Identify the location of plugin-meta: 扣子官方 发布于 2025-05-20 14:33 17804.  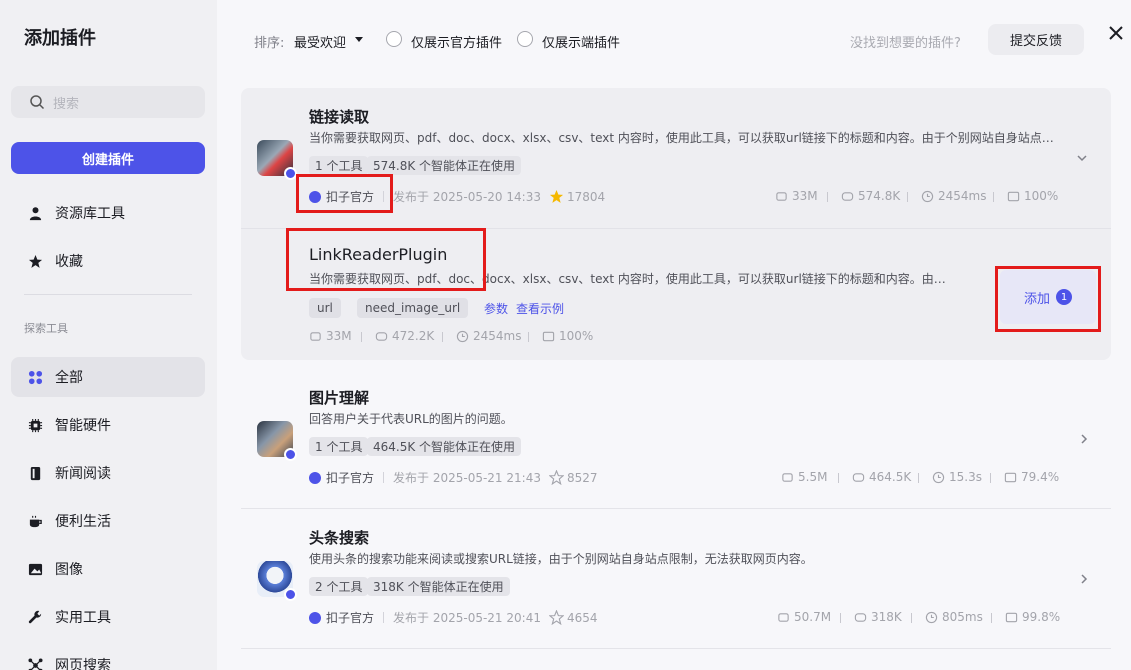
(457, 196).